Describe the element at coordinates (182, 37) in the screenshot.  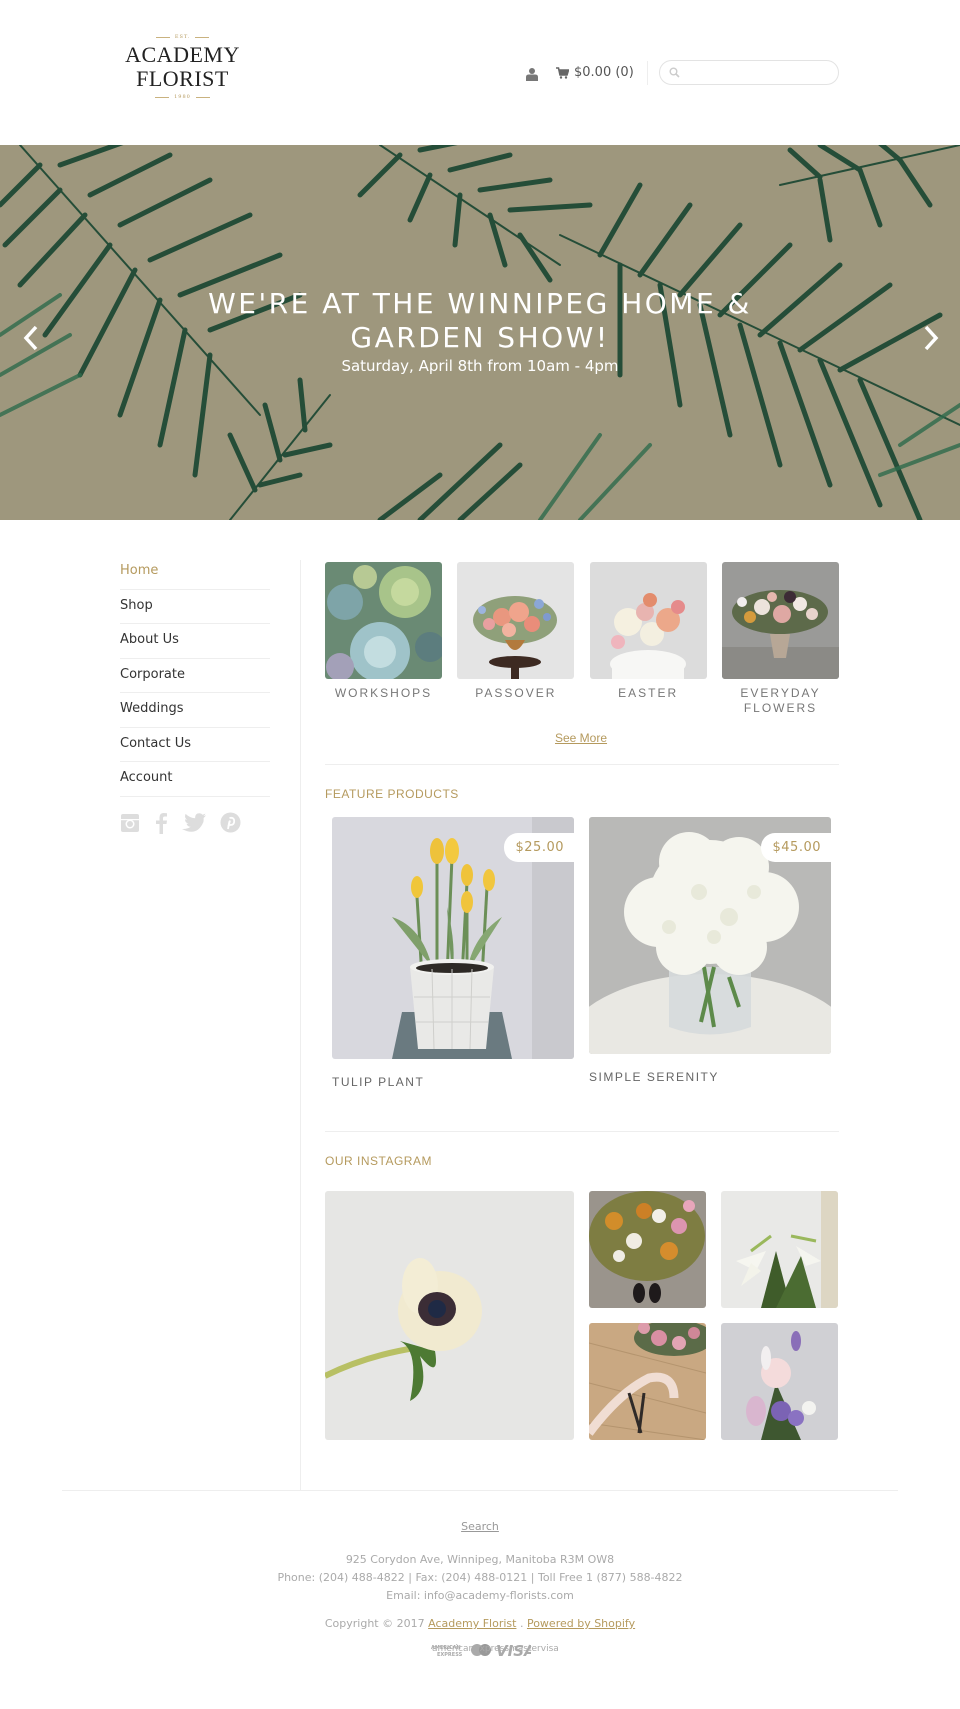
I see `logo-est: EST.` at that location.